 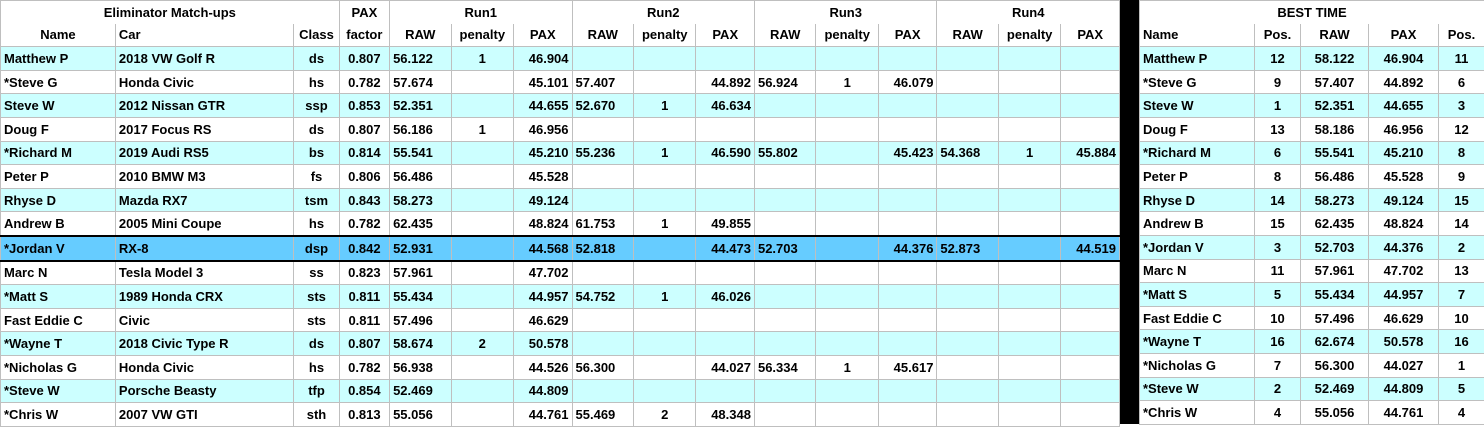 What do you see at coordinates (1278, 129) in the screenshot?
I see `bt-raw-position-cell: 13` at bounding box center [1278, 129].